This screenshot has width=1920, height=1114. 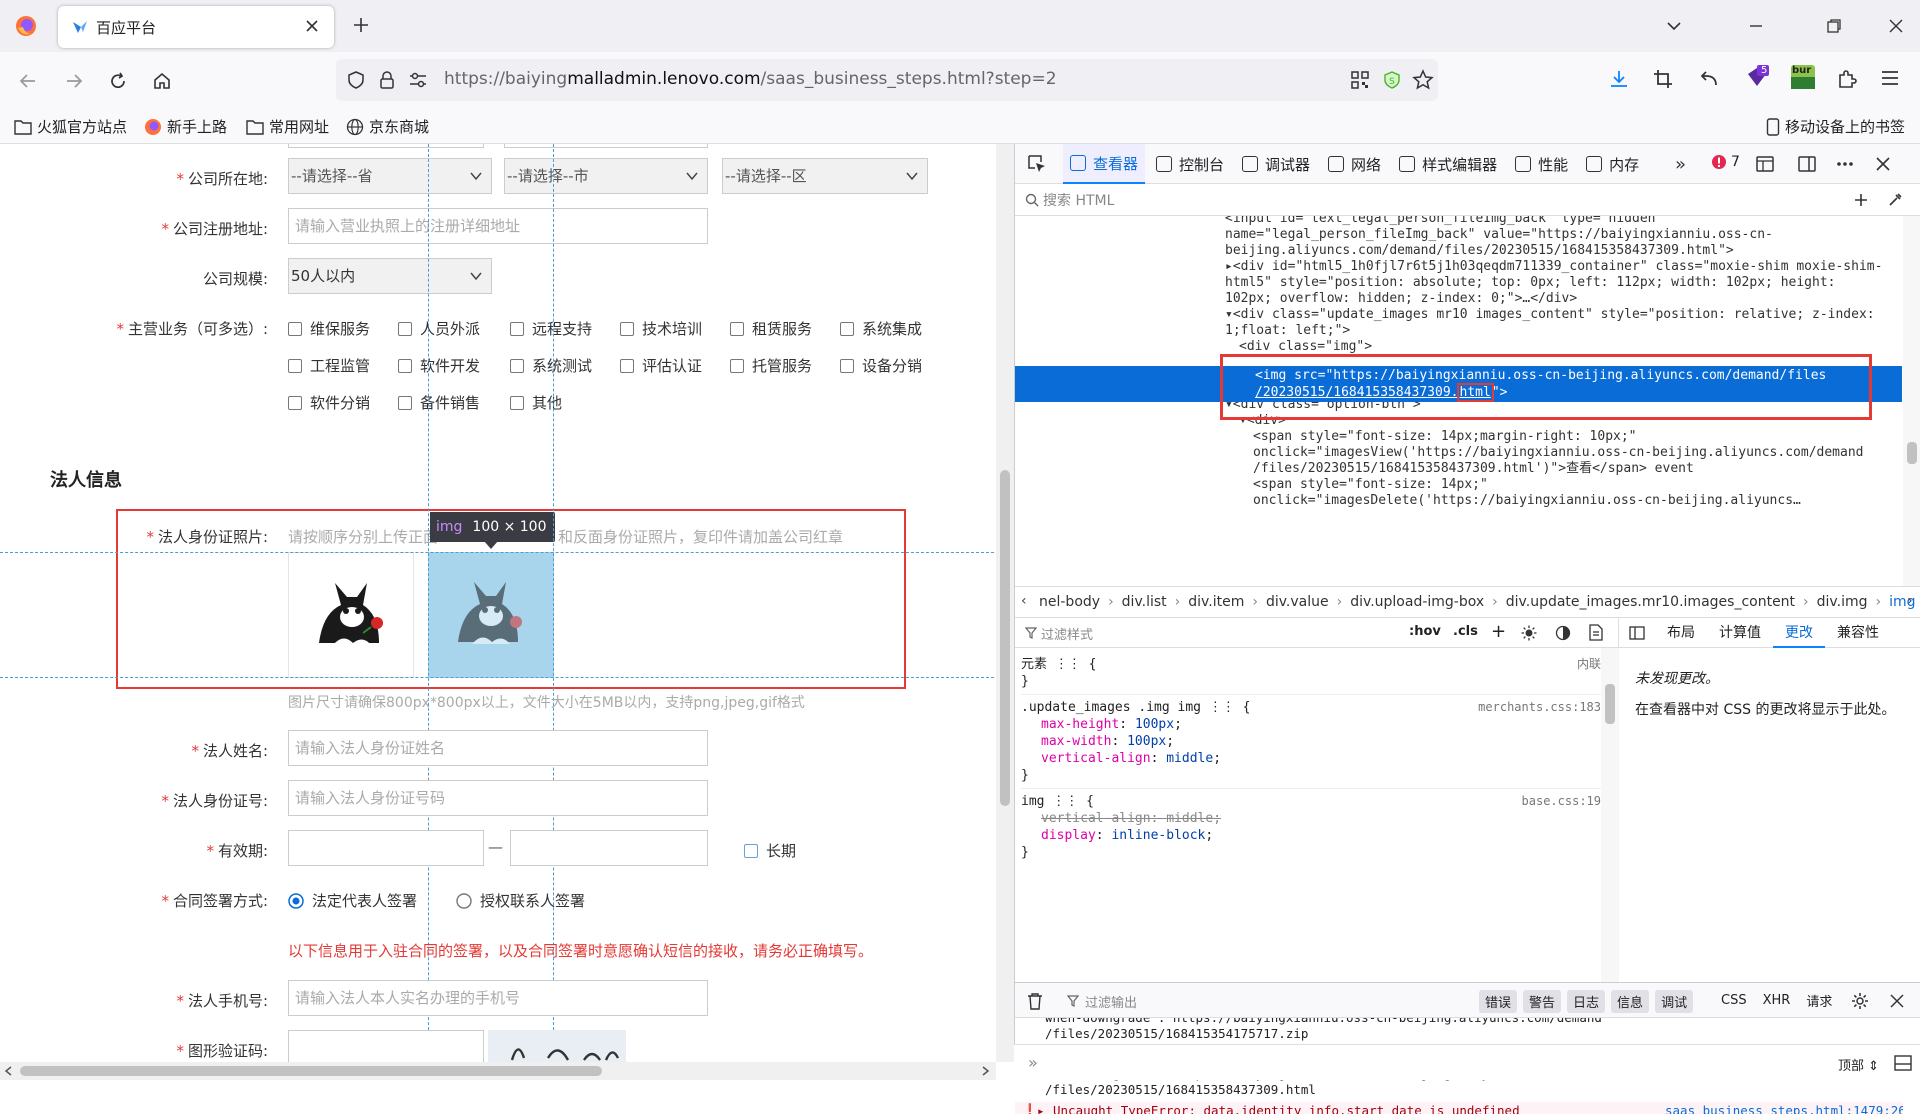 What do you see at coordinates (1144, 602) in the screenshot?
I see `breadcrumb-item: div.list` at bounding box center [1144, 602].